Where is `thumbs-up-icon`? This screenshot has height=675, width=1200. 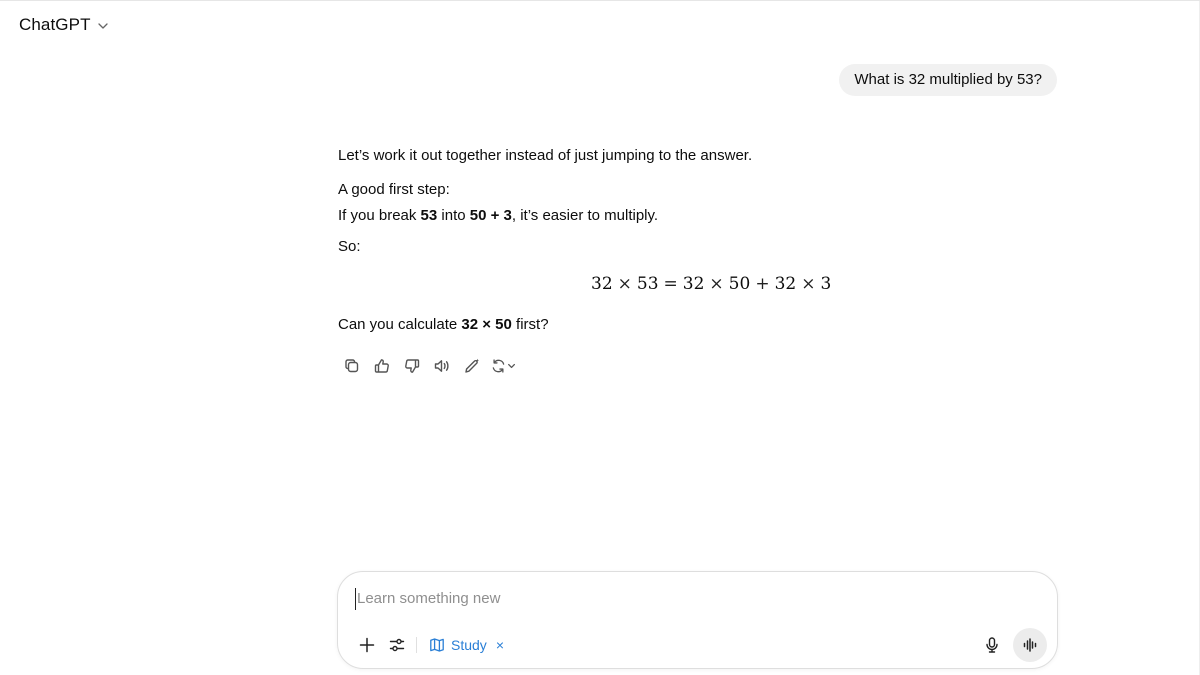 thumbs-up-icon is located at coordinates (381, 366).